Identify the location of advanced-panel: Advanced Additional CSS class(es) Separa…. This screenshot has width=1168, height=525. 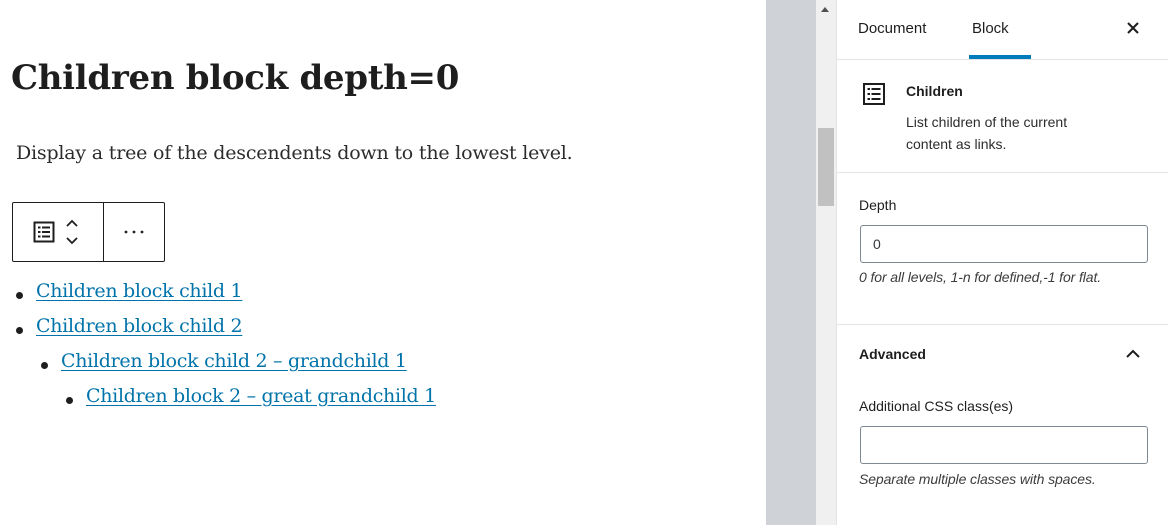
(1002, 425).